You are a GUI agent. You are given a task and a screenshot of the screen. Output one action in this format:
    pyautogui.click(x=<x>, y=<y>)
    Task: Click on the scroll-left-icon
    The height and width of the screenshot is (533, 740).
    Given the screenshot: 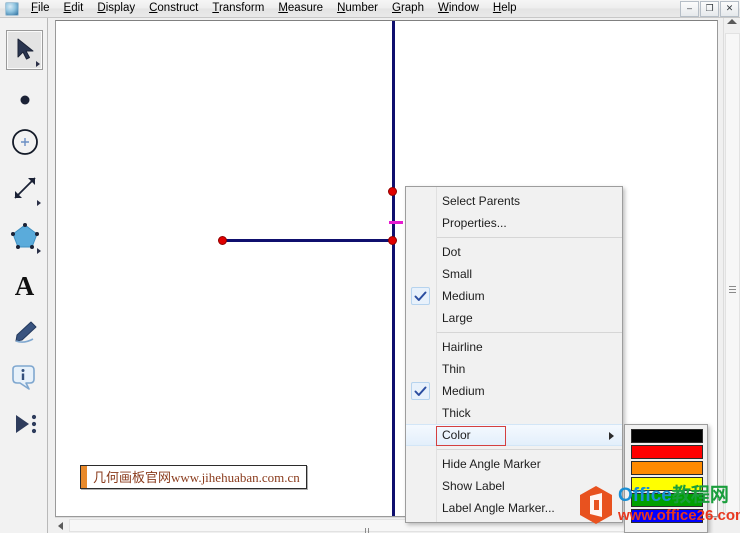 What is the action you would take?
    pyautogui.click(x=60, y=526)
    